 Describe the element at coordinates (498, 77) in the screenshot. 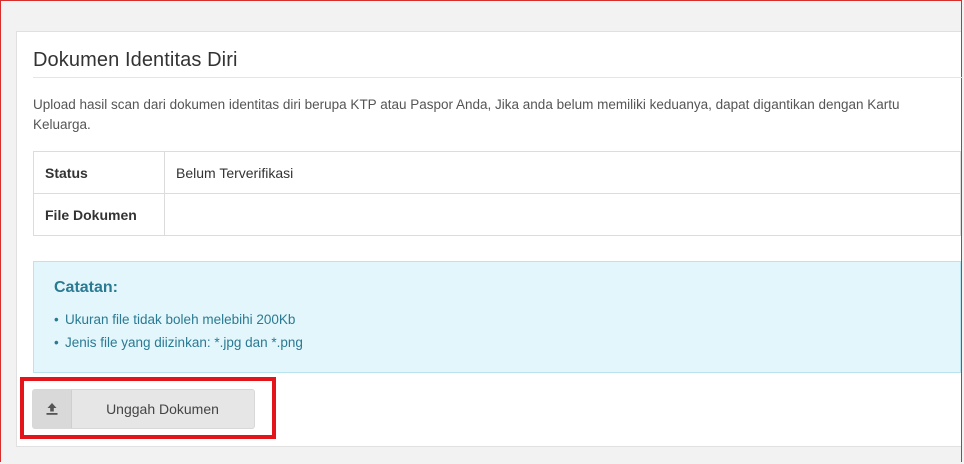

I see `title-divider` at that location.